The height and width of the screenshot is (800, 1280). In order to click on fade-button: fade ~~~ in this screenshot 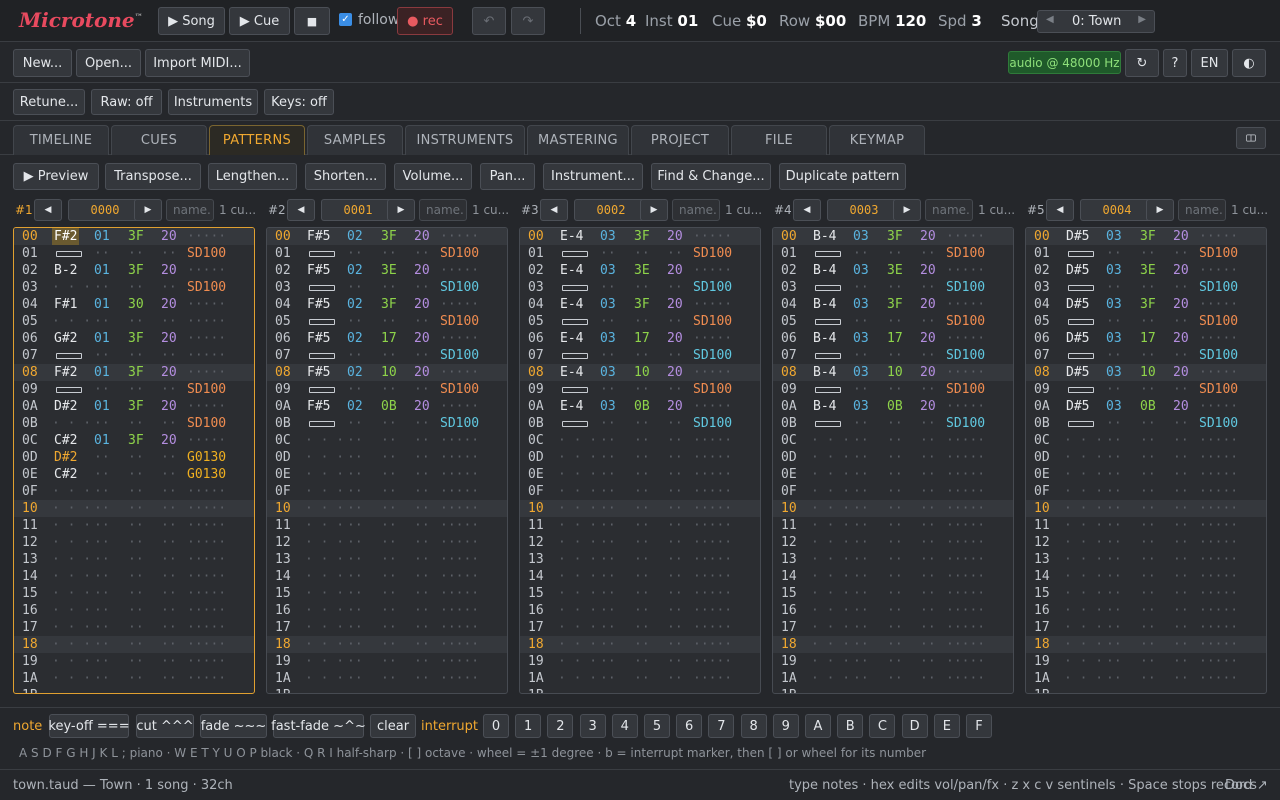, I will do `click(233, 726)`.